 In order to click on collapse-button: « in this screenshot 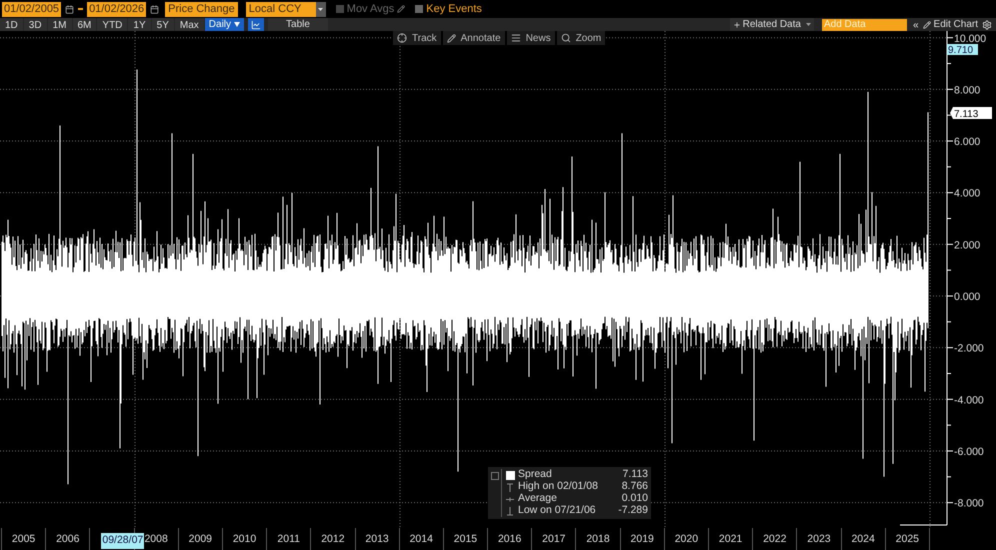, I will do `click(915, 24)`.